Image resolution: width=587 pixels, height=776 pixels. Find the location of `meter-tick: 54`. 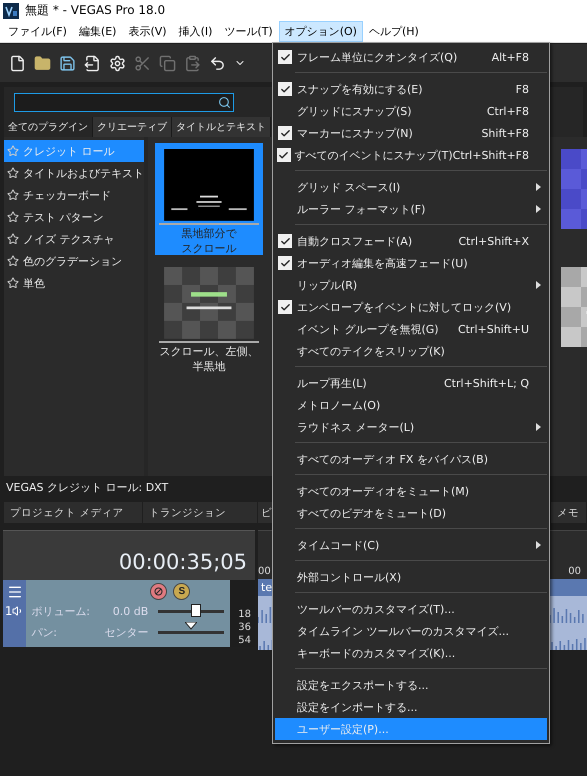

meter-tick: 54 is located at coordinates (244, 640).